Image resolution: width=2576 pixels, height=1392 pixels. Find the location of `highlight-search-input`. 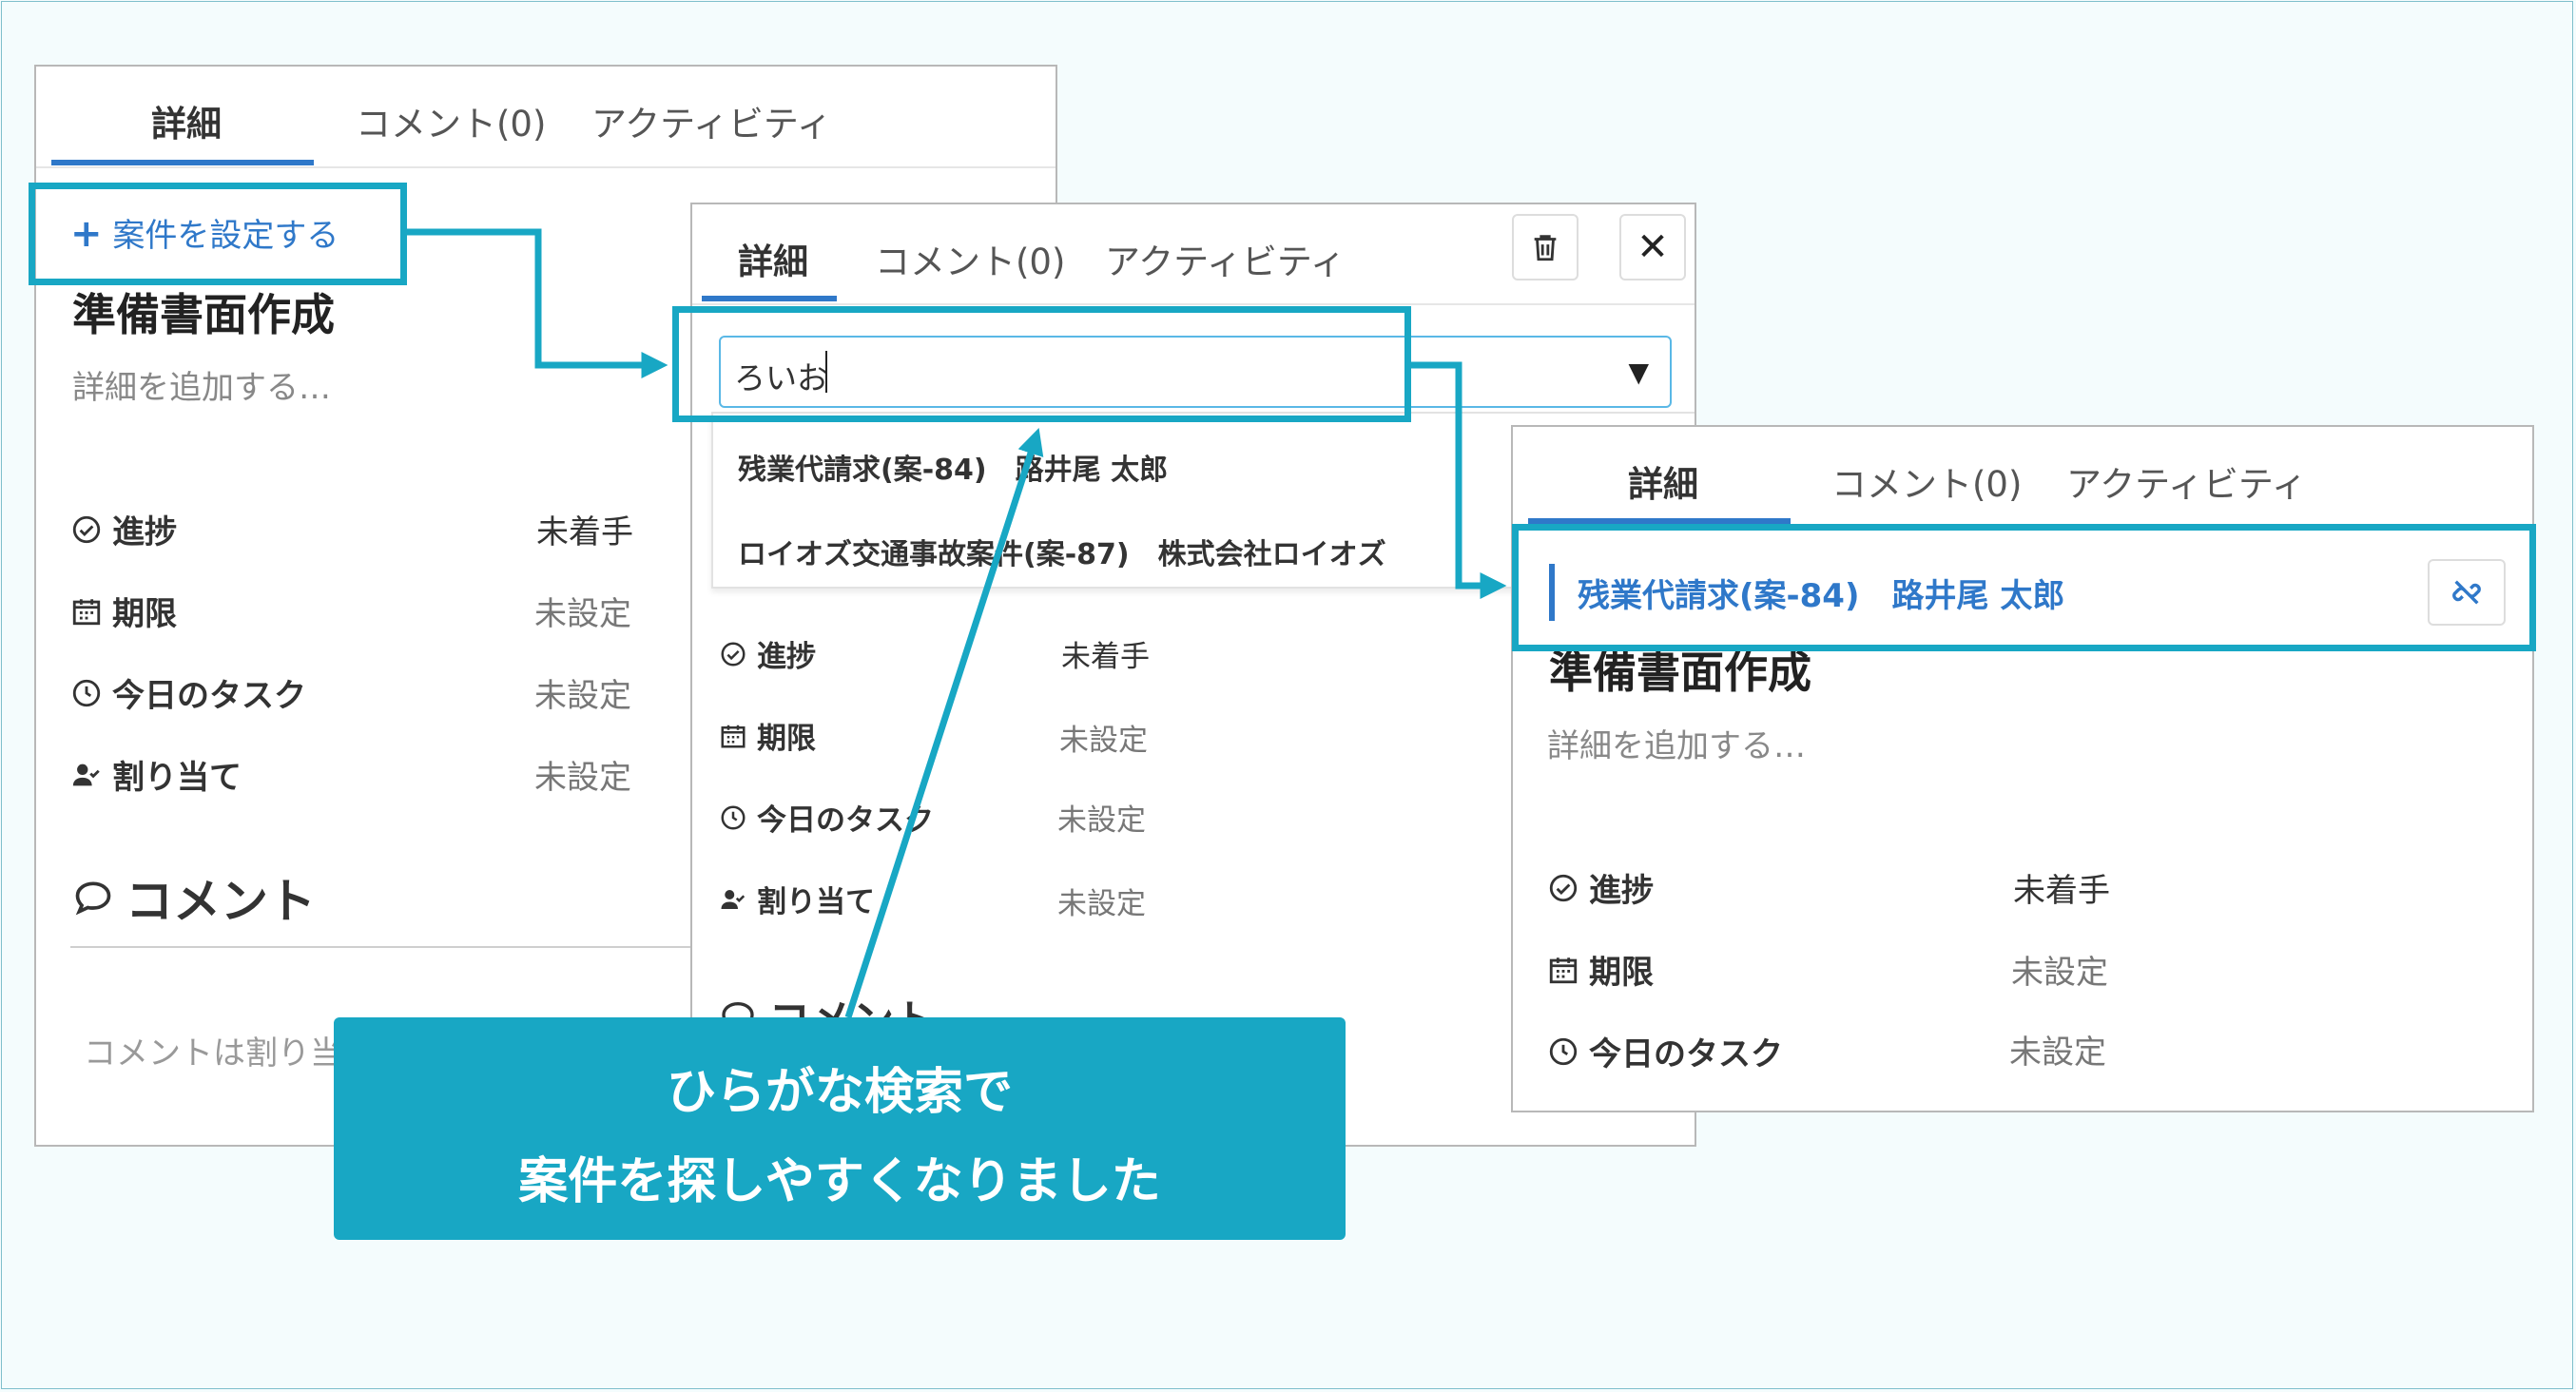

highlight-search-input is located at coordinates (1041, 364).